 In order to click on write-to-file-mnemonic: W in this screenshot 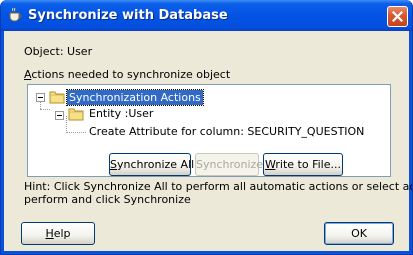, I will do `click(270, 164)`.